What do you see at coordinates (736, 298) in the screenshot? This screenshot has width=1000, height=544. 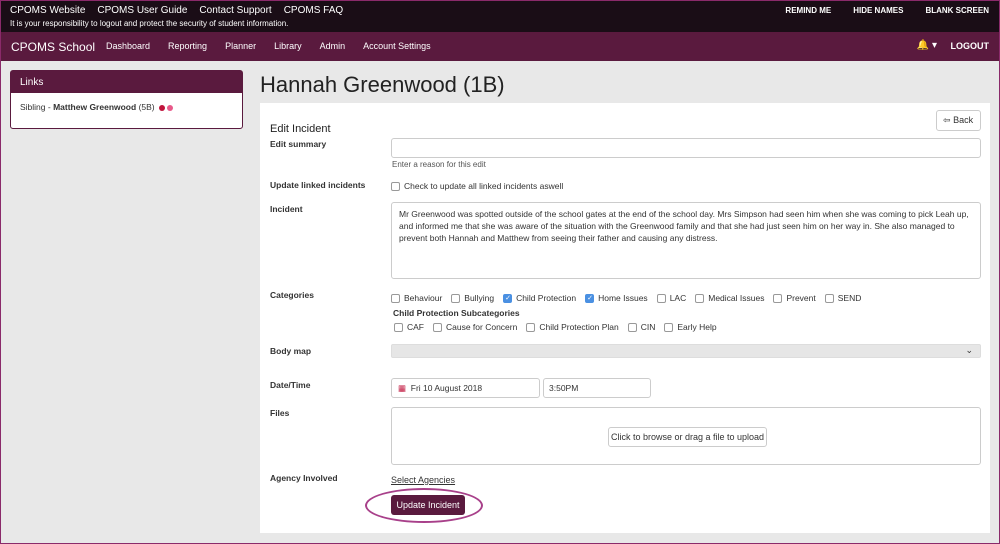 I see `category-label: Medical Issues` at bounding box center [736, 298].